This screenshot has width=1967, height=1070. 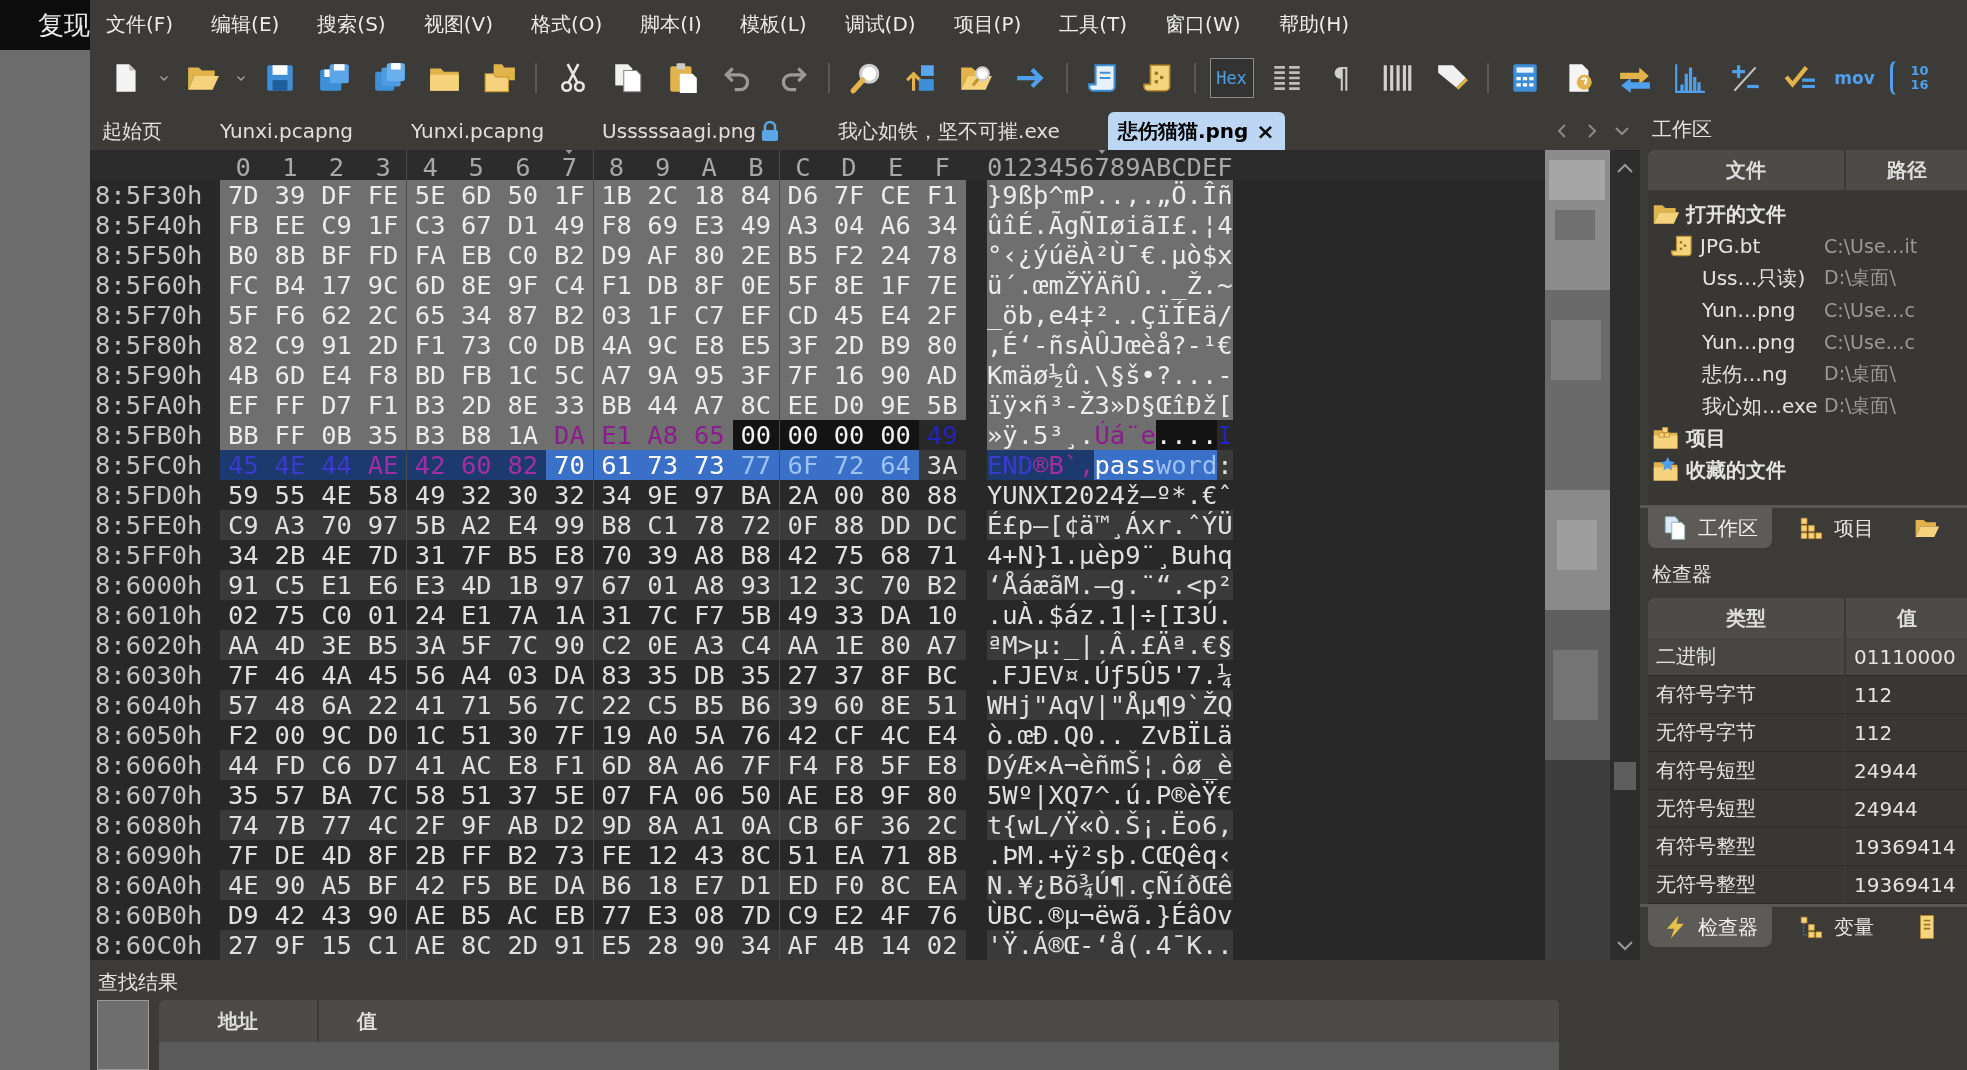 I want to click on folders-icon, so click(x=499, y=78).